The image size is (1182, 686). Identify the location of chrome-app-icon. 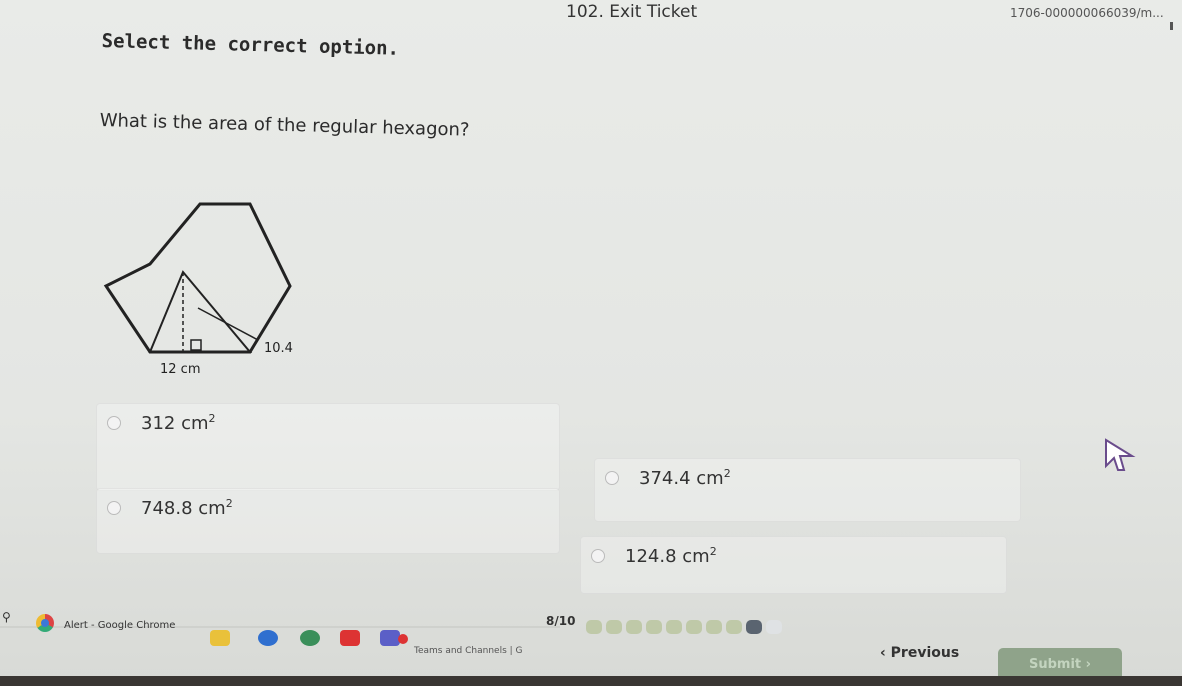
(310, 638).